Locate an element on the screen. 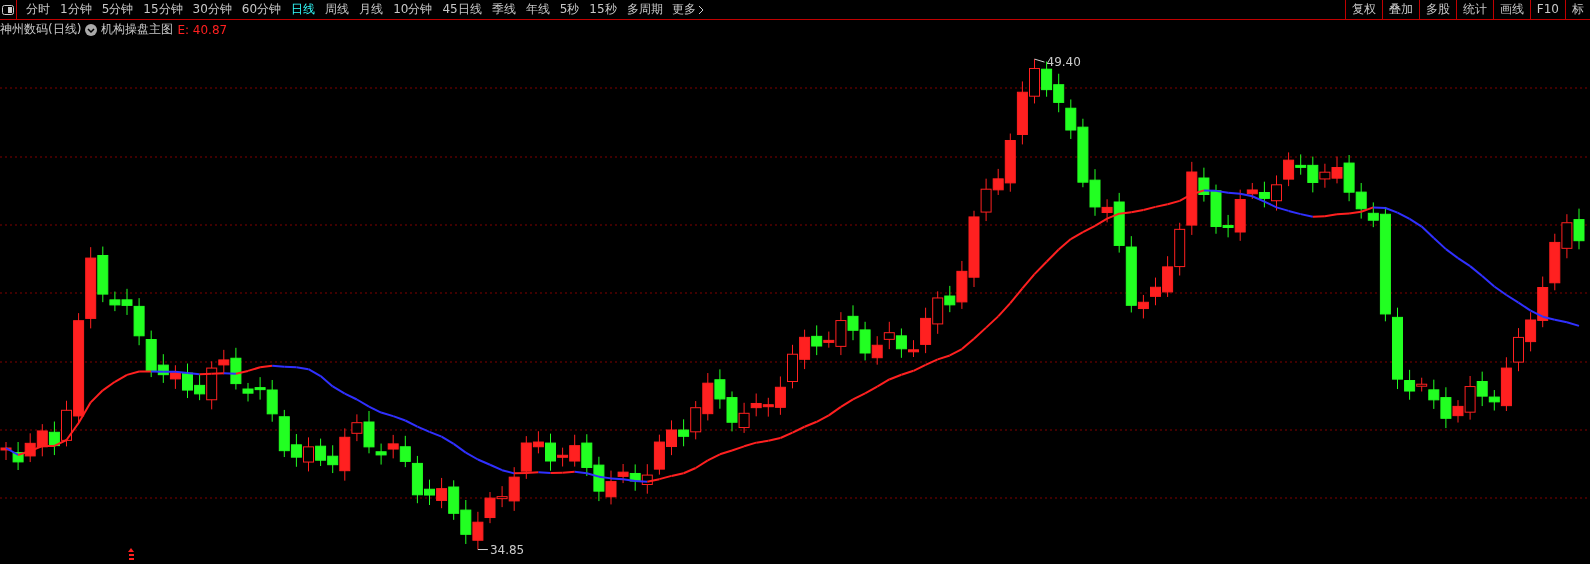 This screenshot has height=564, width=1590. period-tab: 5秒 is located at coordinates (569, 9).